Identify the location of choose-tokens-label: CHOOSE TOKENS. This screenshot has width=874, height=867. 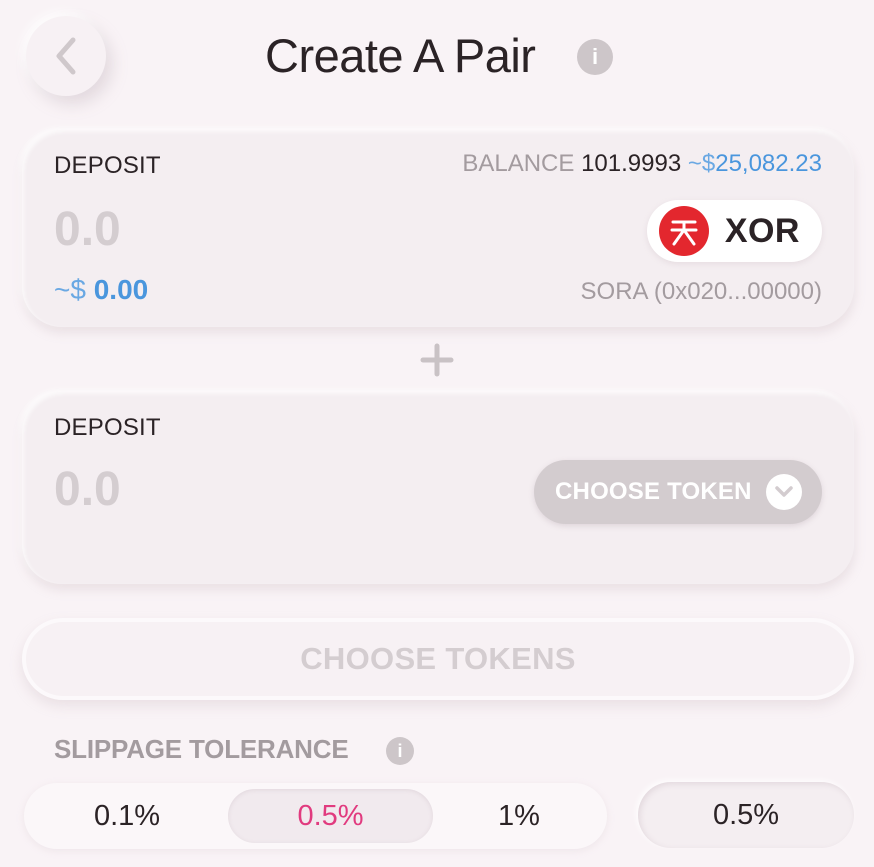
(438, 658).